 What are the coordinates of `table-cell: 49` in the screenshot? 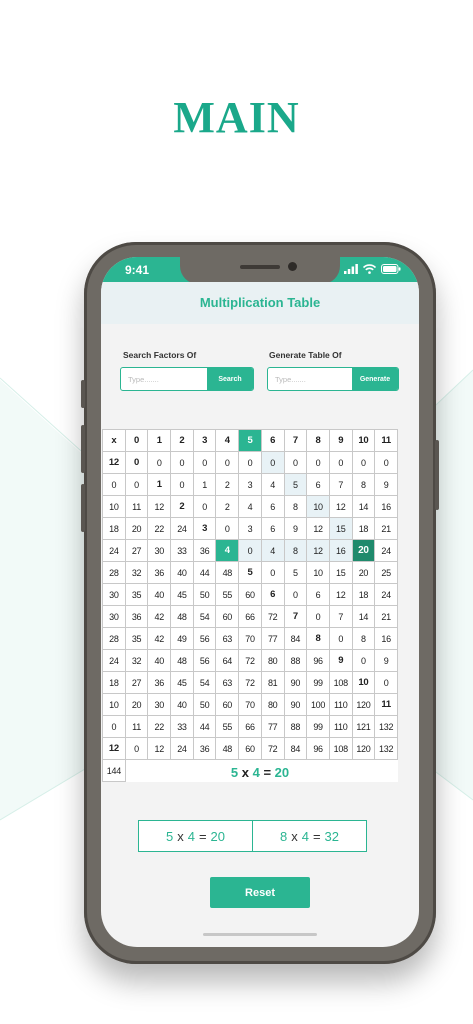 It's located at (182, 639).